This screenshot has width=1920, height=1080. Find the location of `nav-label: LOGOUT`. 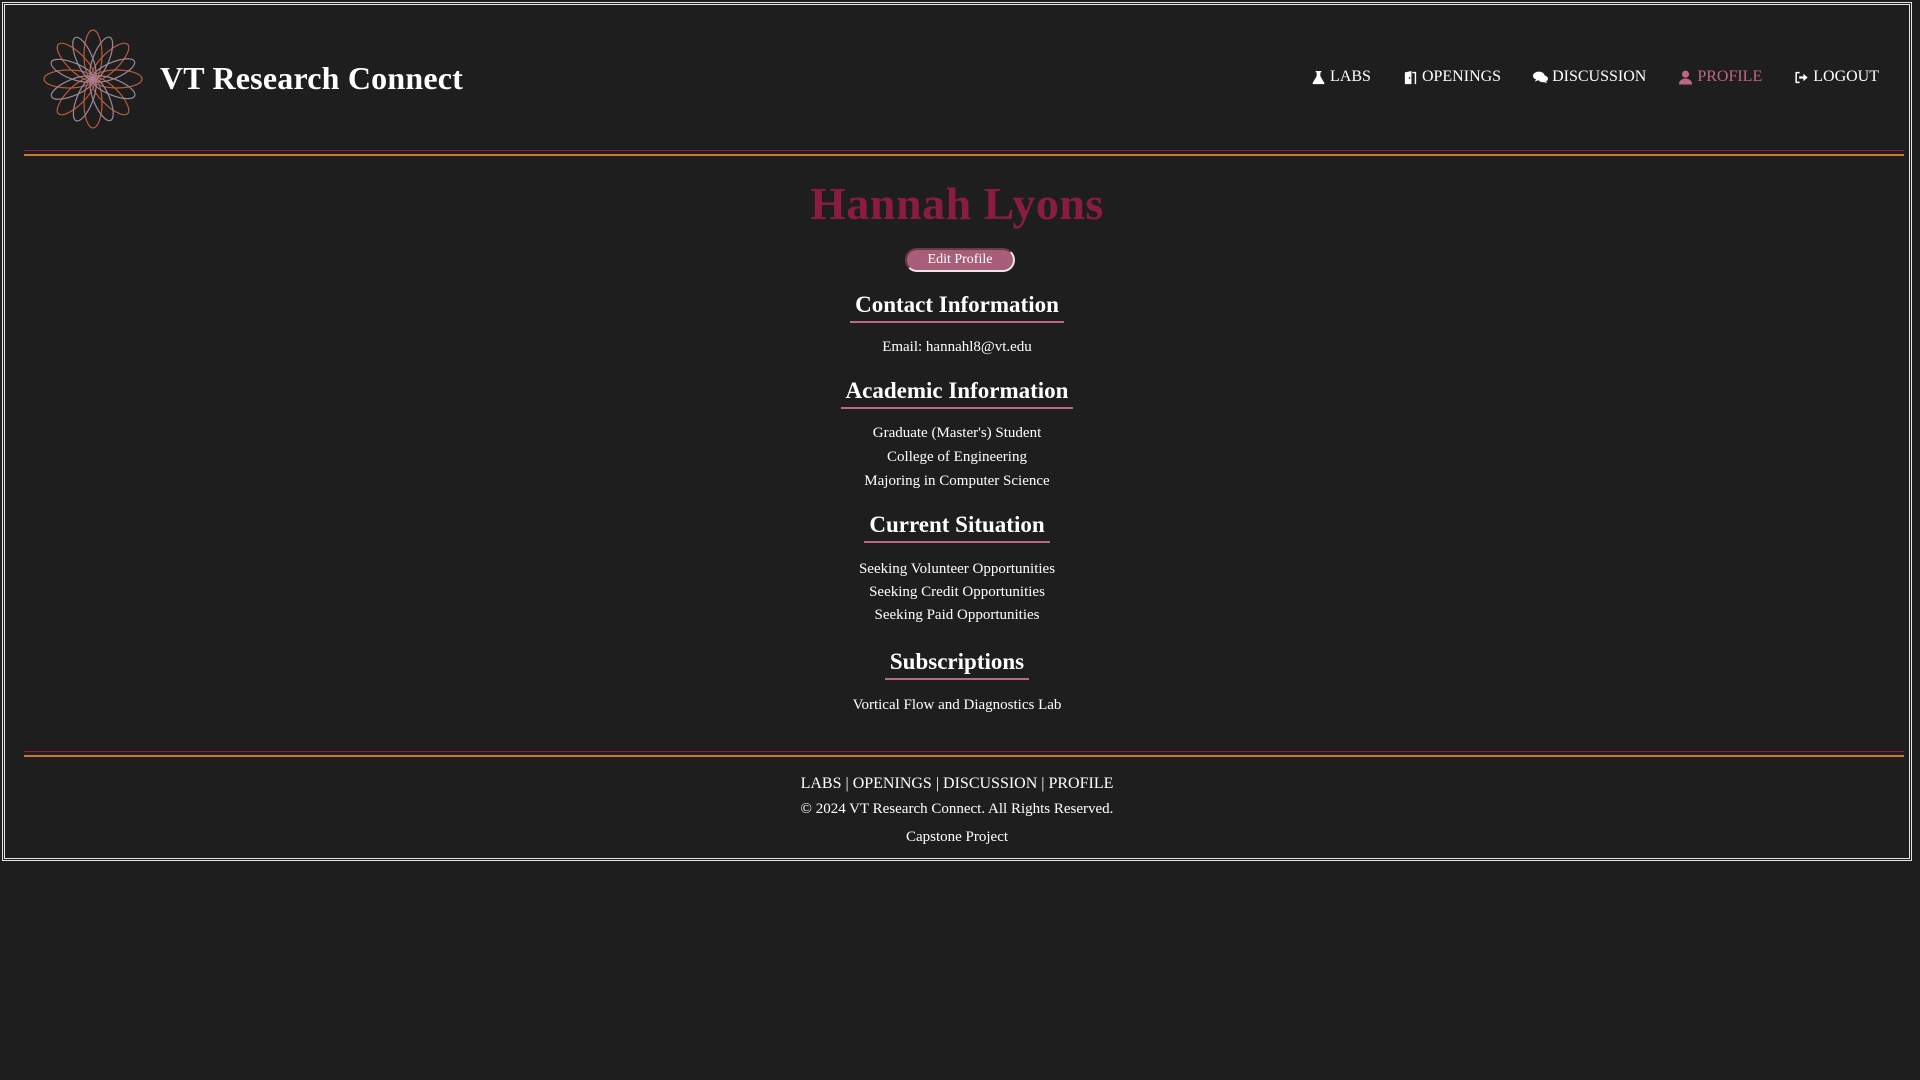

nav-label: LOGOUT is located at coordinates (1846, 76).